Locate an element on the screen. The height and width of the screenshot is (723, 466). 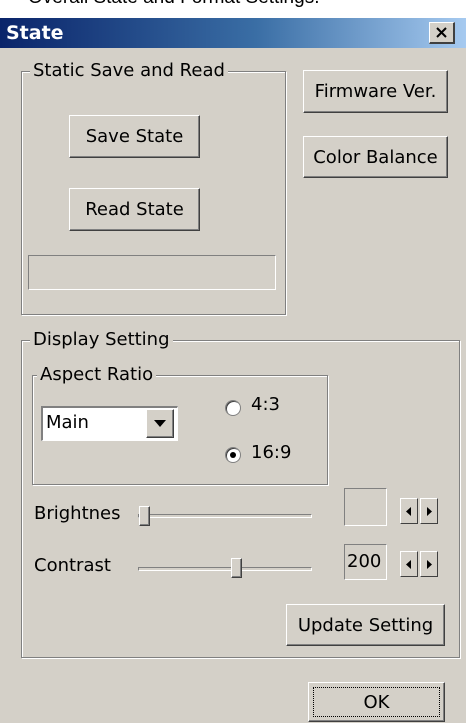
aspect-select-value: Main is located at coordinates (67, 422).